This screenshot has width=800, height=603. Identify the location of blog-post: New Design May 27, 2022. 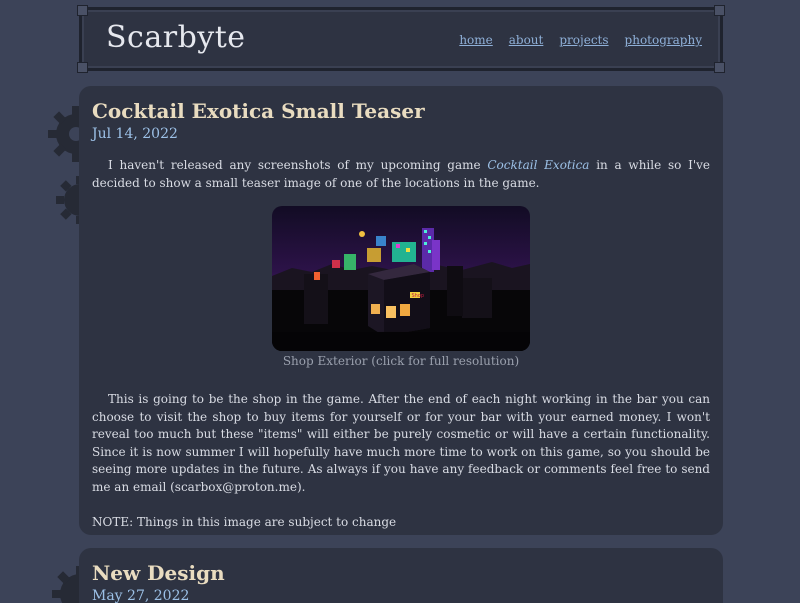
(401, 575).